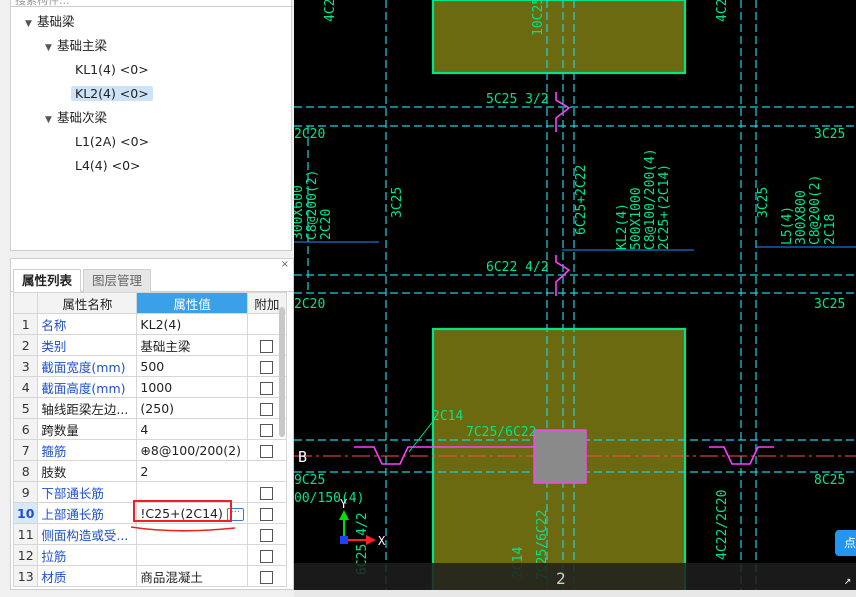 This screenshot has width=856, height=597. Describe the element at coordinates (87, 450) in the screenshot. I see `property-name: 箍筋` at that location.